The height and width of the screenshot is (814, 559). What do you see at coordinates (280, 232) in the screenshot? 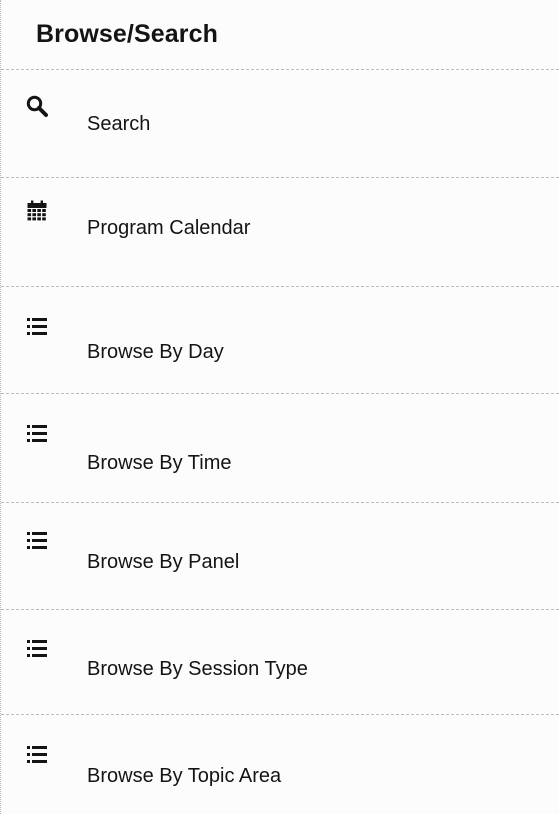
I see `menu-item-program-calendar: Program Calendar` at bounding box center [280, 232].